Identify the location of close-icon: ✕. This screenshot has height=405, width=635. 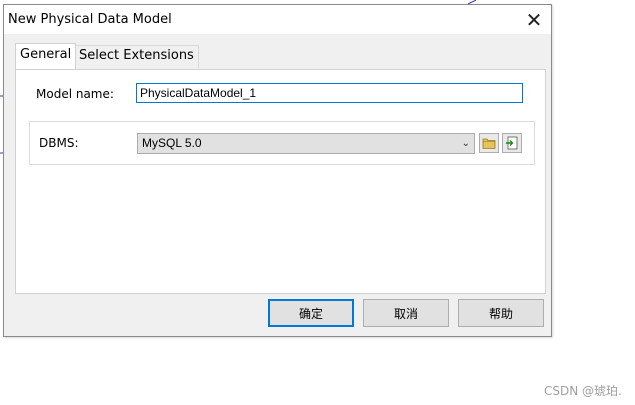
(534, 19).